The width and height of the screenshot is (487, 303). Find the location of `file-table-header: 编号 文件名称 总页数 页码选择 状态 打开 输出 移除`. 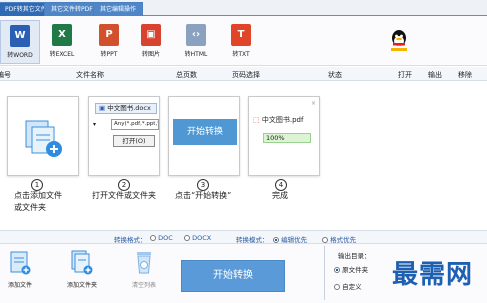

file-table-header: 编号 文件名称 总页数 页码选择 状态 打开 输出 移除 is located at coordinates (243, 74).